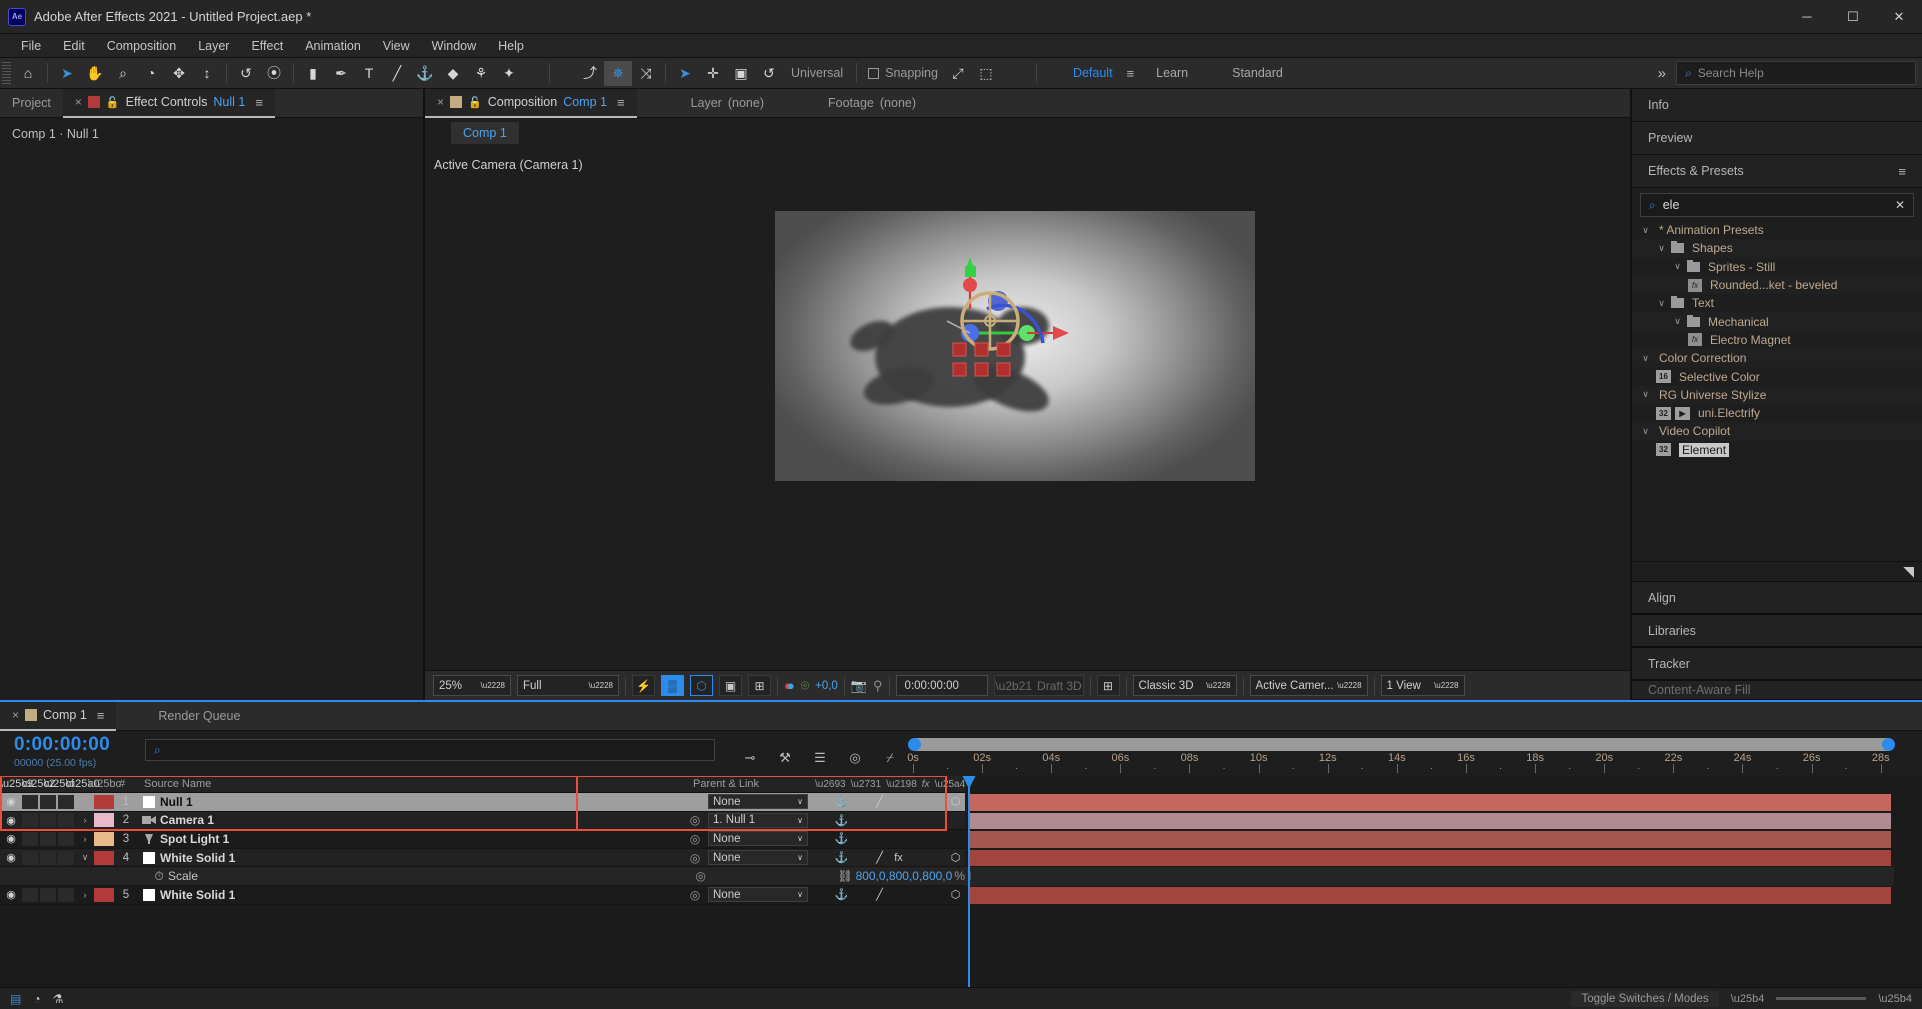 The width and height of the screenshot is (1922, 1009). Describe the element at coordinates (1422, 685) in the screenshot. I see `views-select: 1 View \u2228` at that location.